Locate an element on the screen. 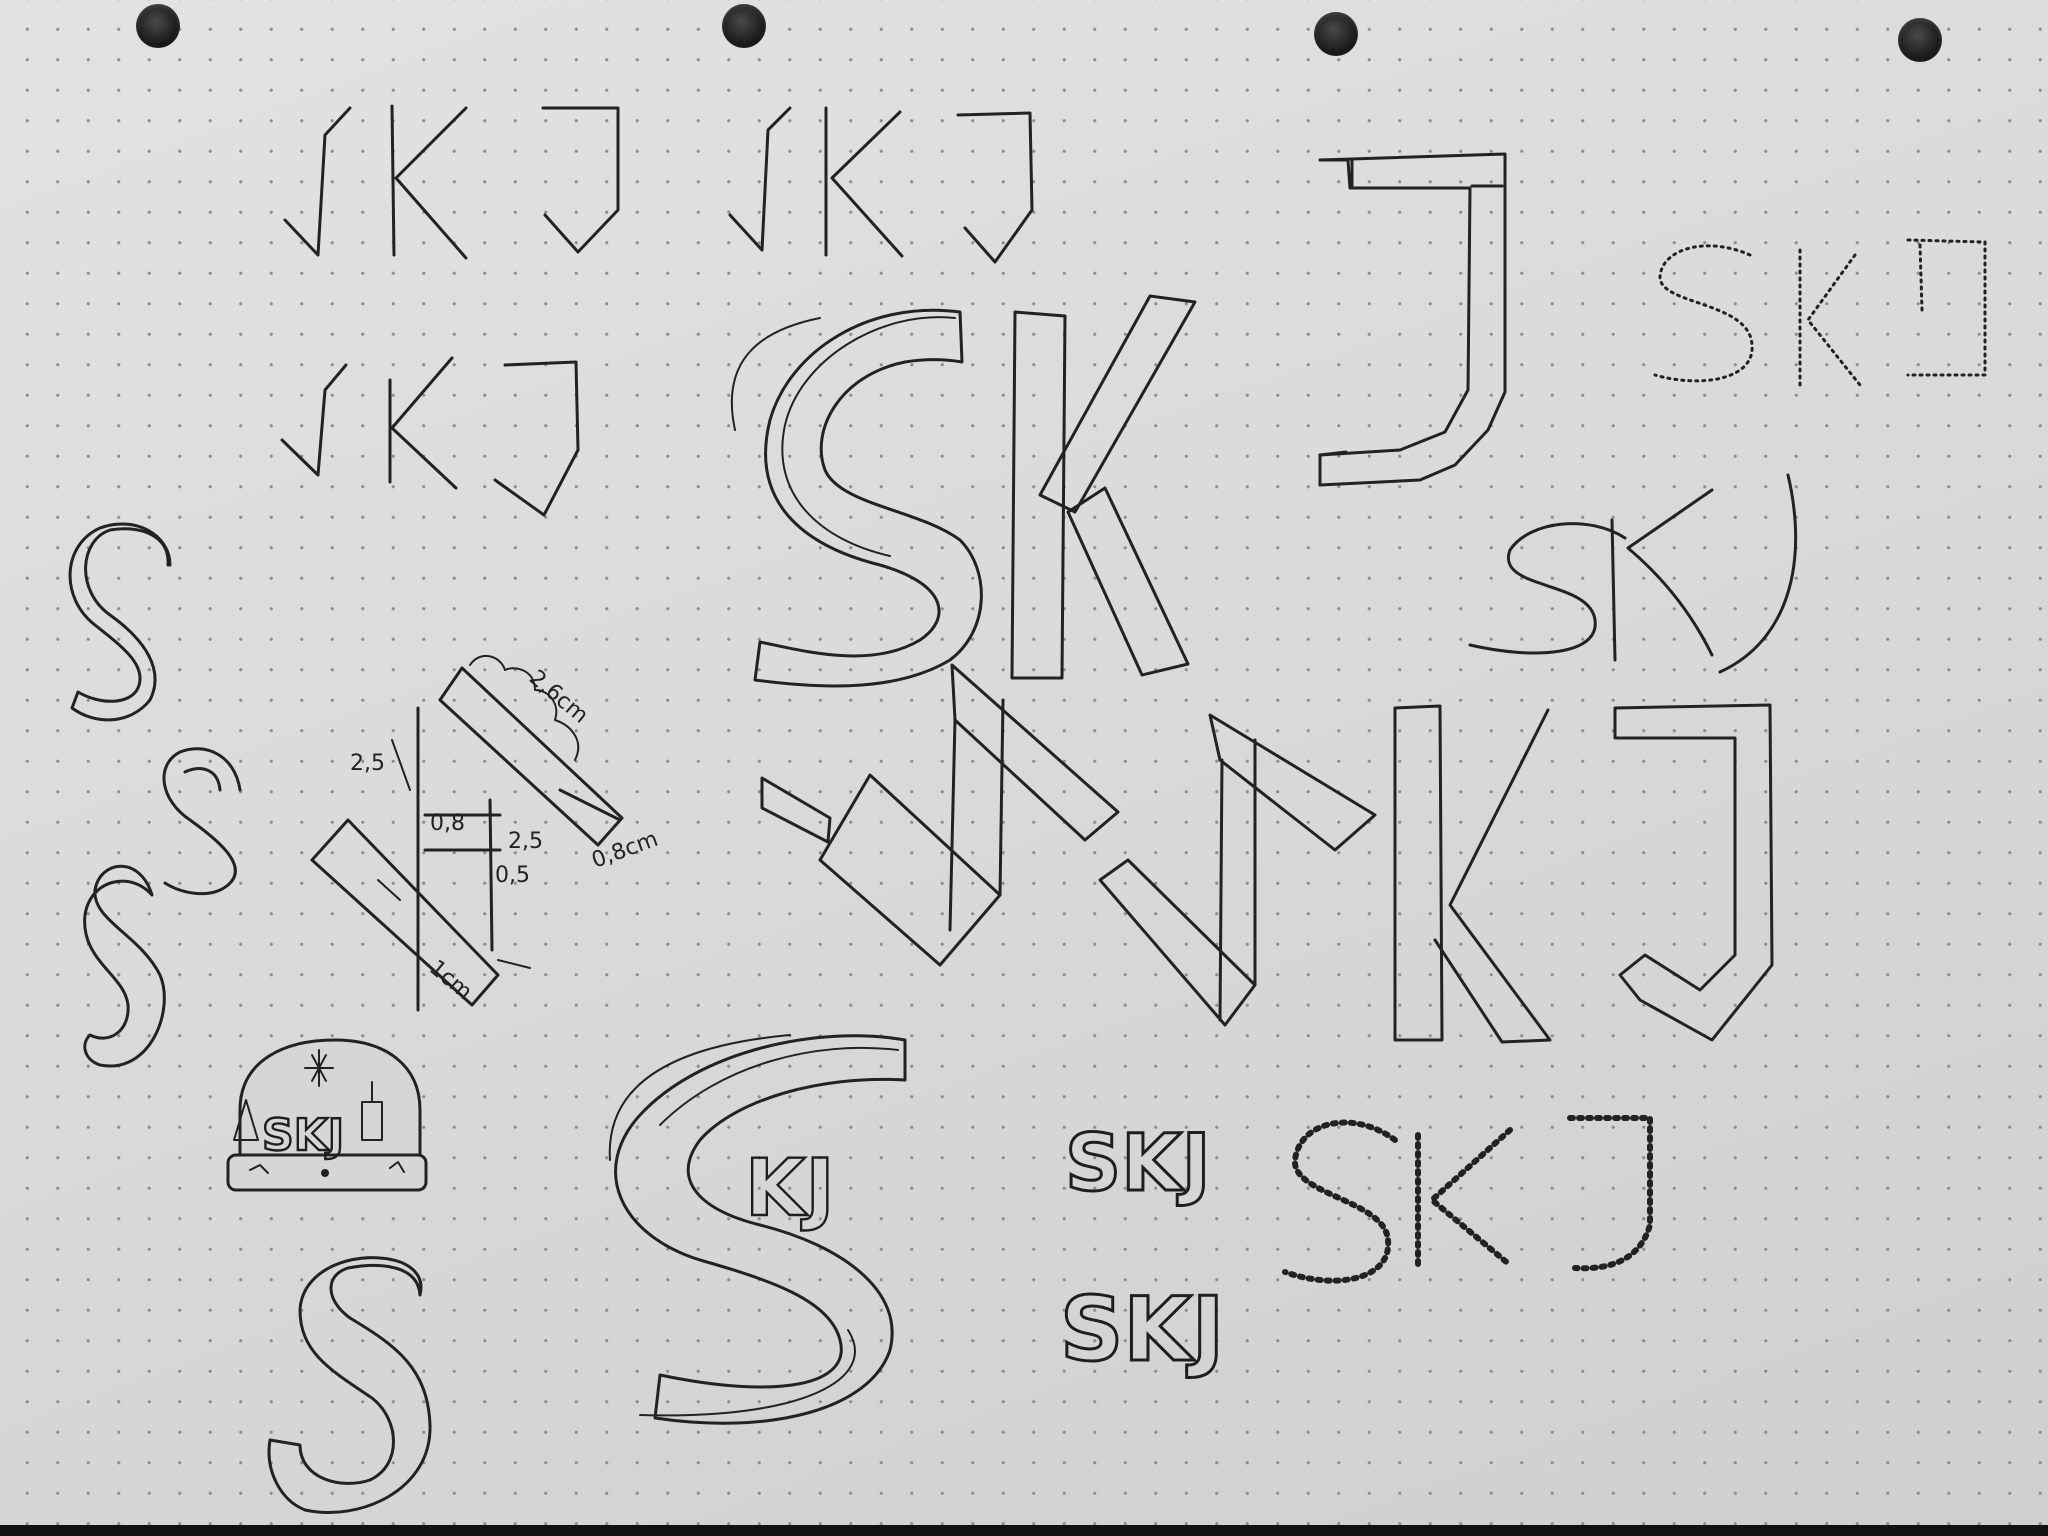 The height and width of the screenshot is (1536, 2048). s-outline-bottom is located at coordinates (349, 1385).